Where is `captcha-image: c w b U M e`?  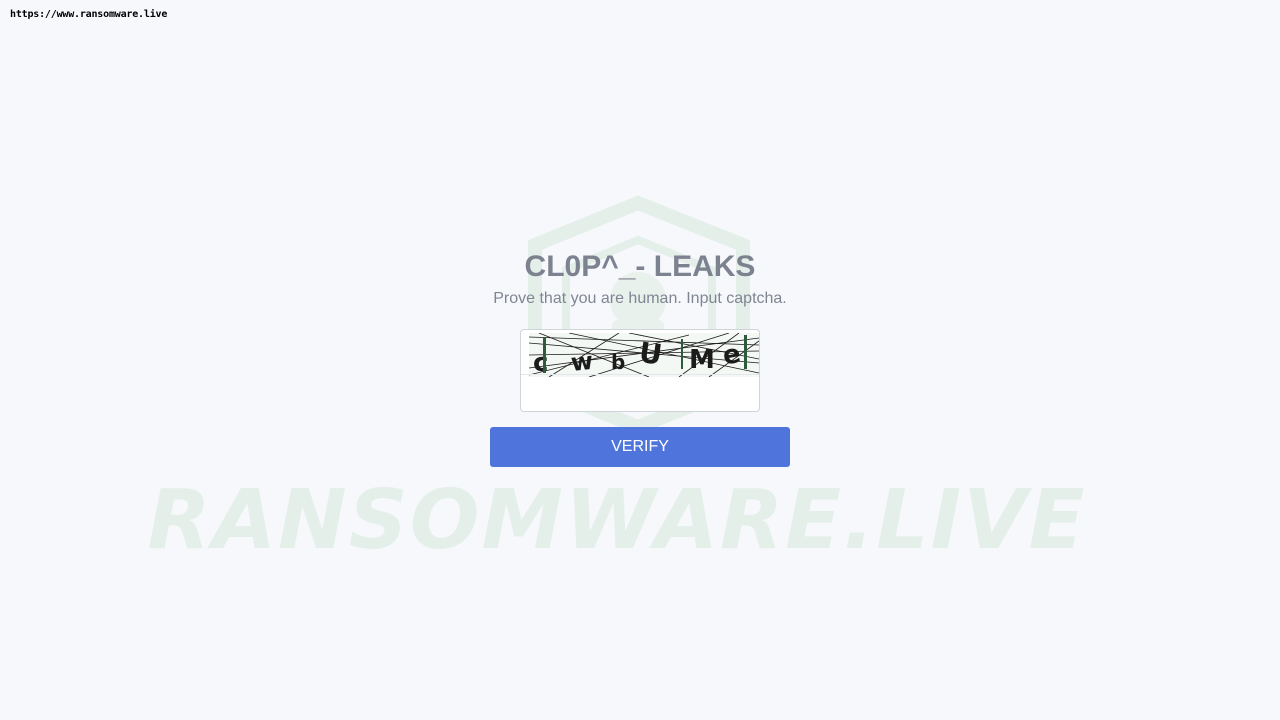
captcha-image: c w b U M e is located at coordinates (644, 355).